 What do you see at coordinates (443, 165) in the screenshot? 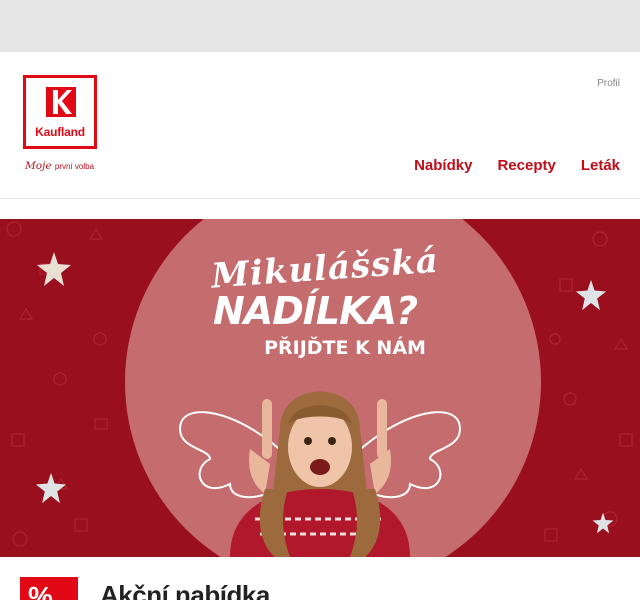
I see `nav-item-offers: Nabídky` at bounding box center [443, 165].